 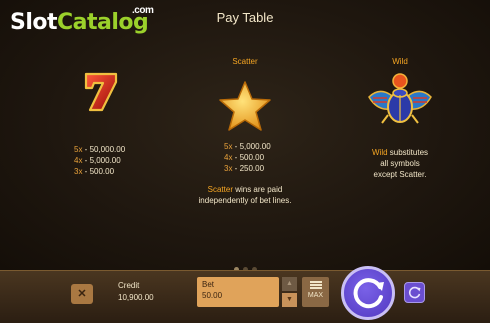 I want to click on pay-row: 5x - 5,000.00, so click(x=247, y=146).